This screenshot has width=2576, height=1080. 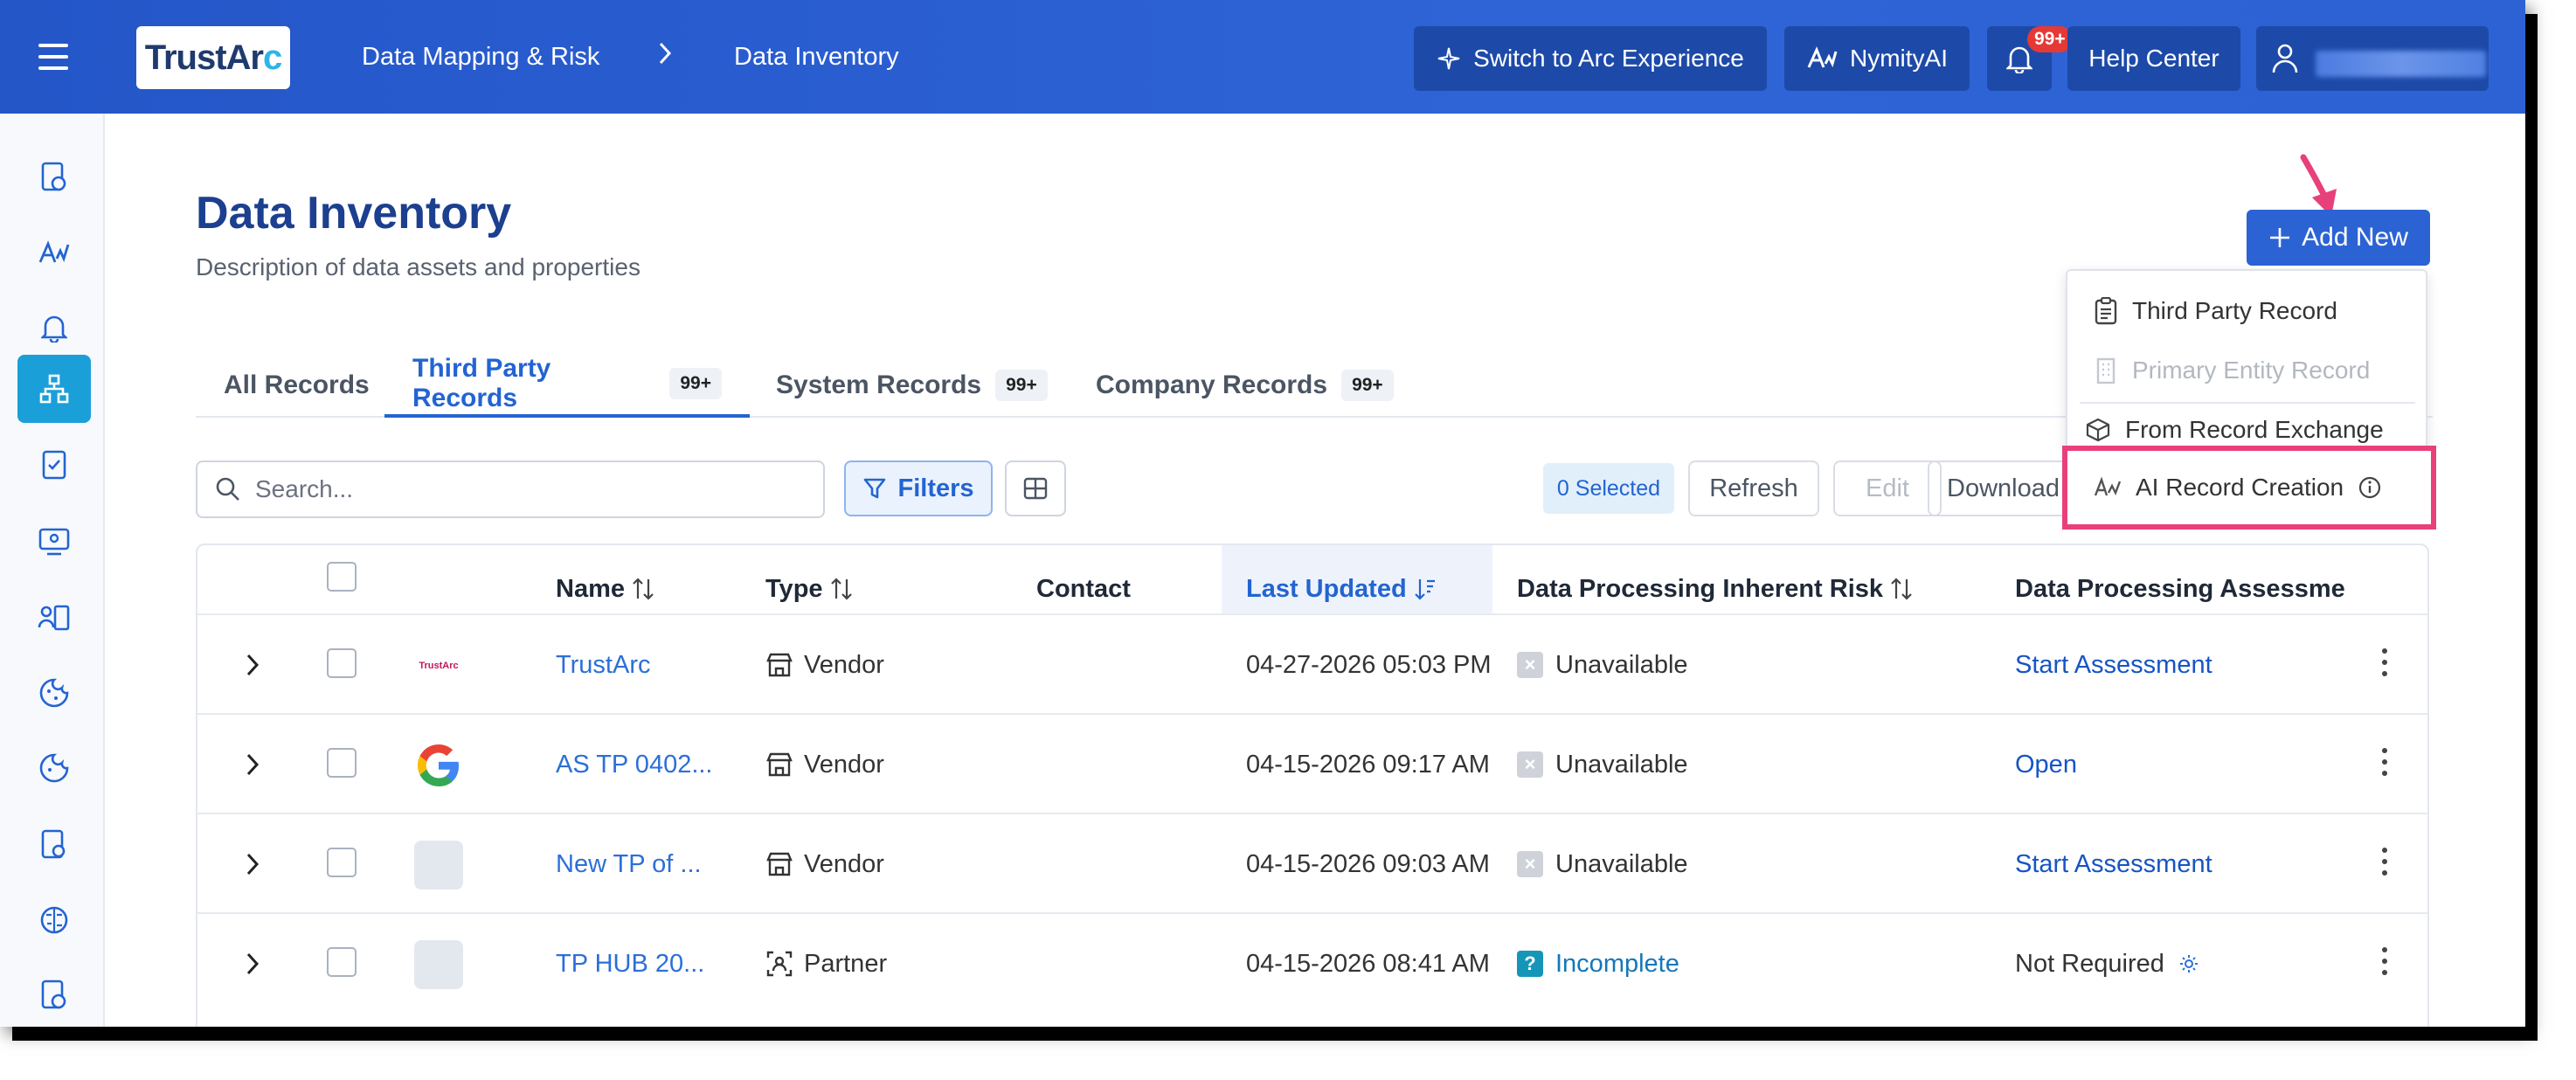 I want to click on assessment-status: Not Required, so click(x=2181, y=964).